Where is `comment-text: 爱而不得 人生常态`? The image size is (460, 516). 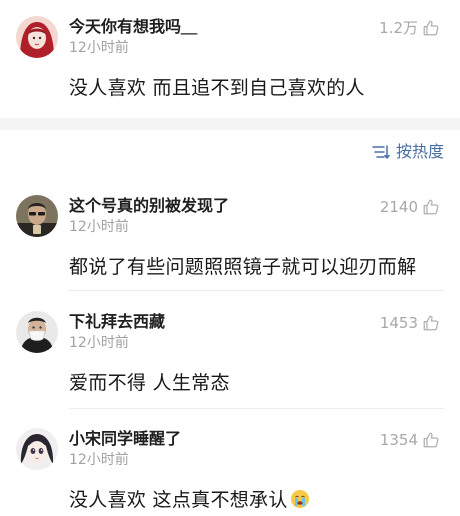 comment-text: 爱而不得 人生常态 is located at coordinates (149, 383).